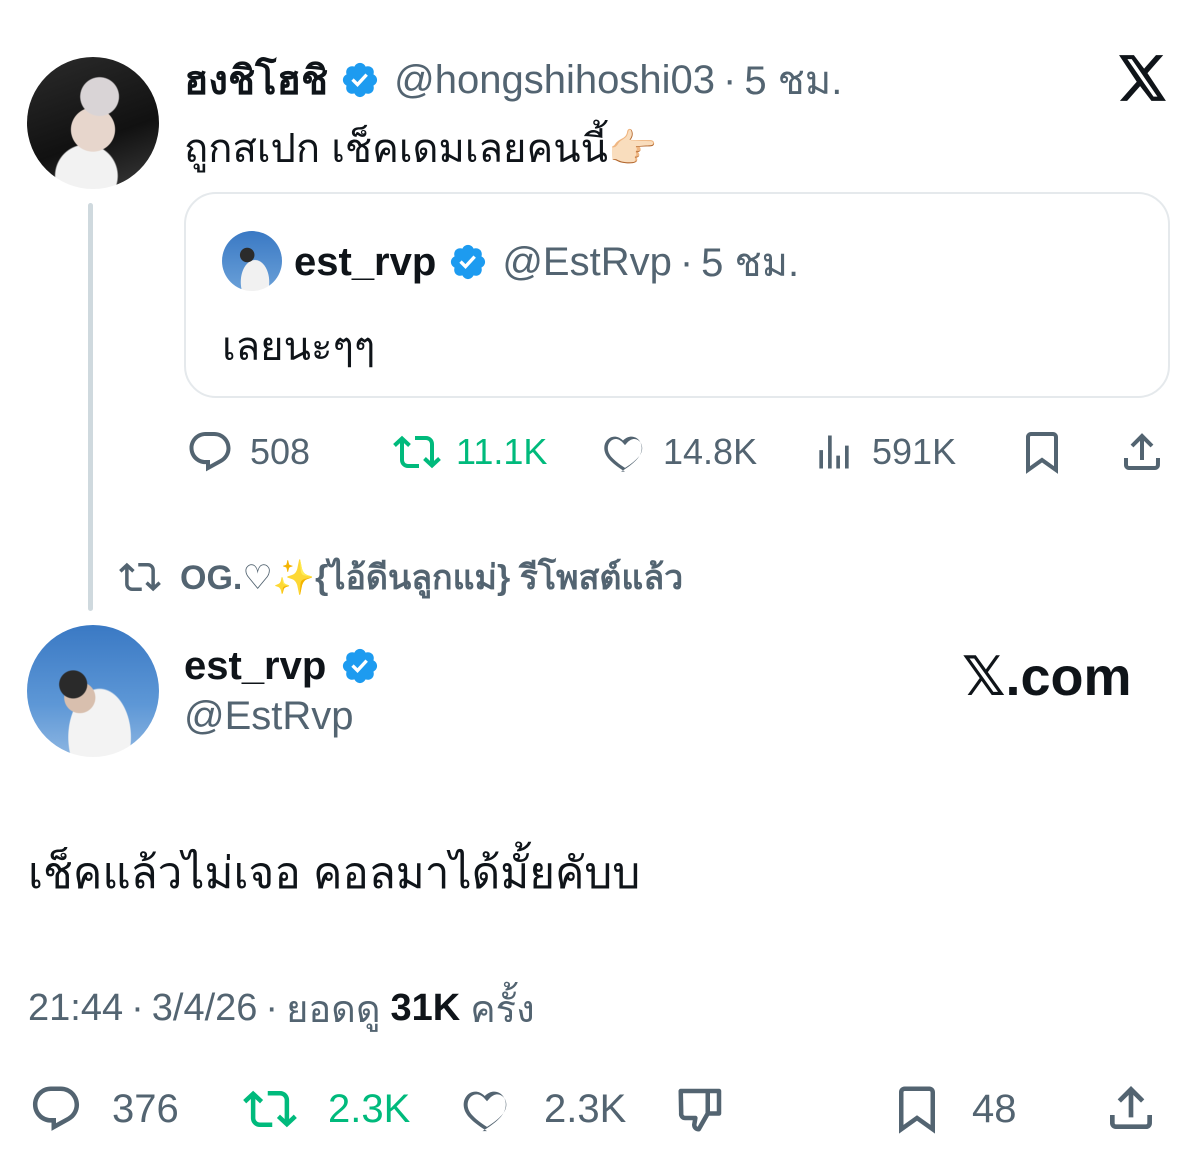  I want to click on repost-button: 2.3K, so click(325, 1109).